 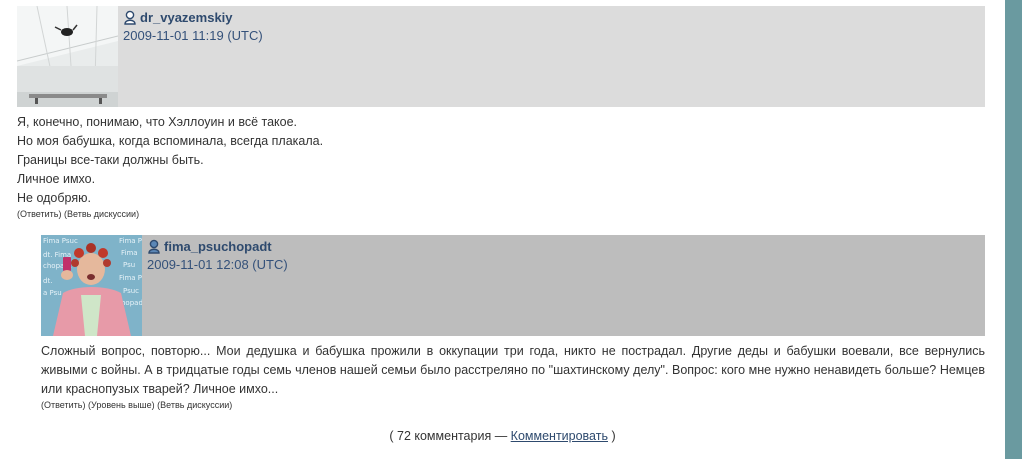 I want to click on avatar-watermark: hopadt, so click(x=131, y=303).